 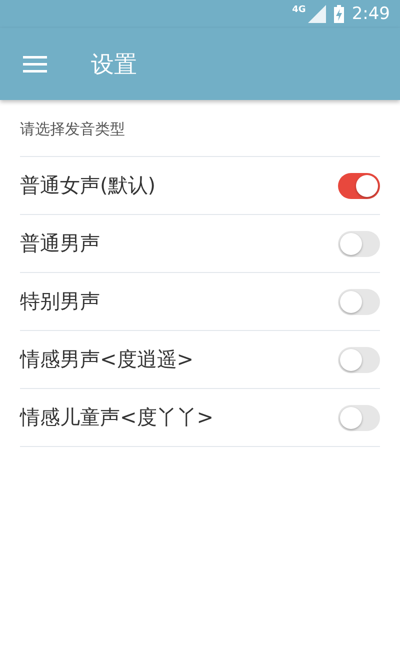 I want to click on clock: 2:49, so click(x=371, y=14).